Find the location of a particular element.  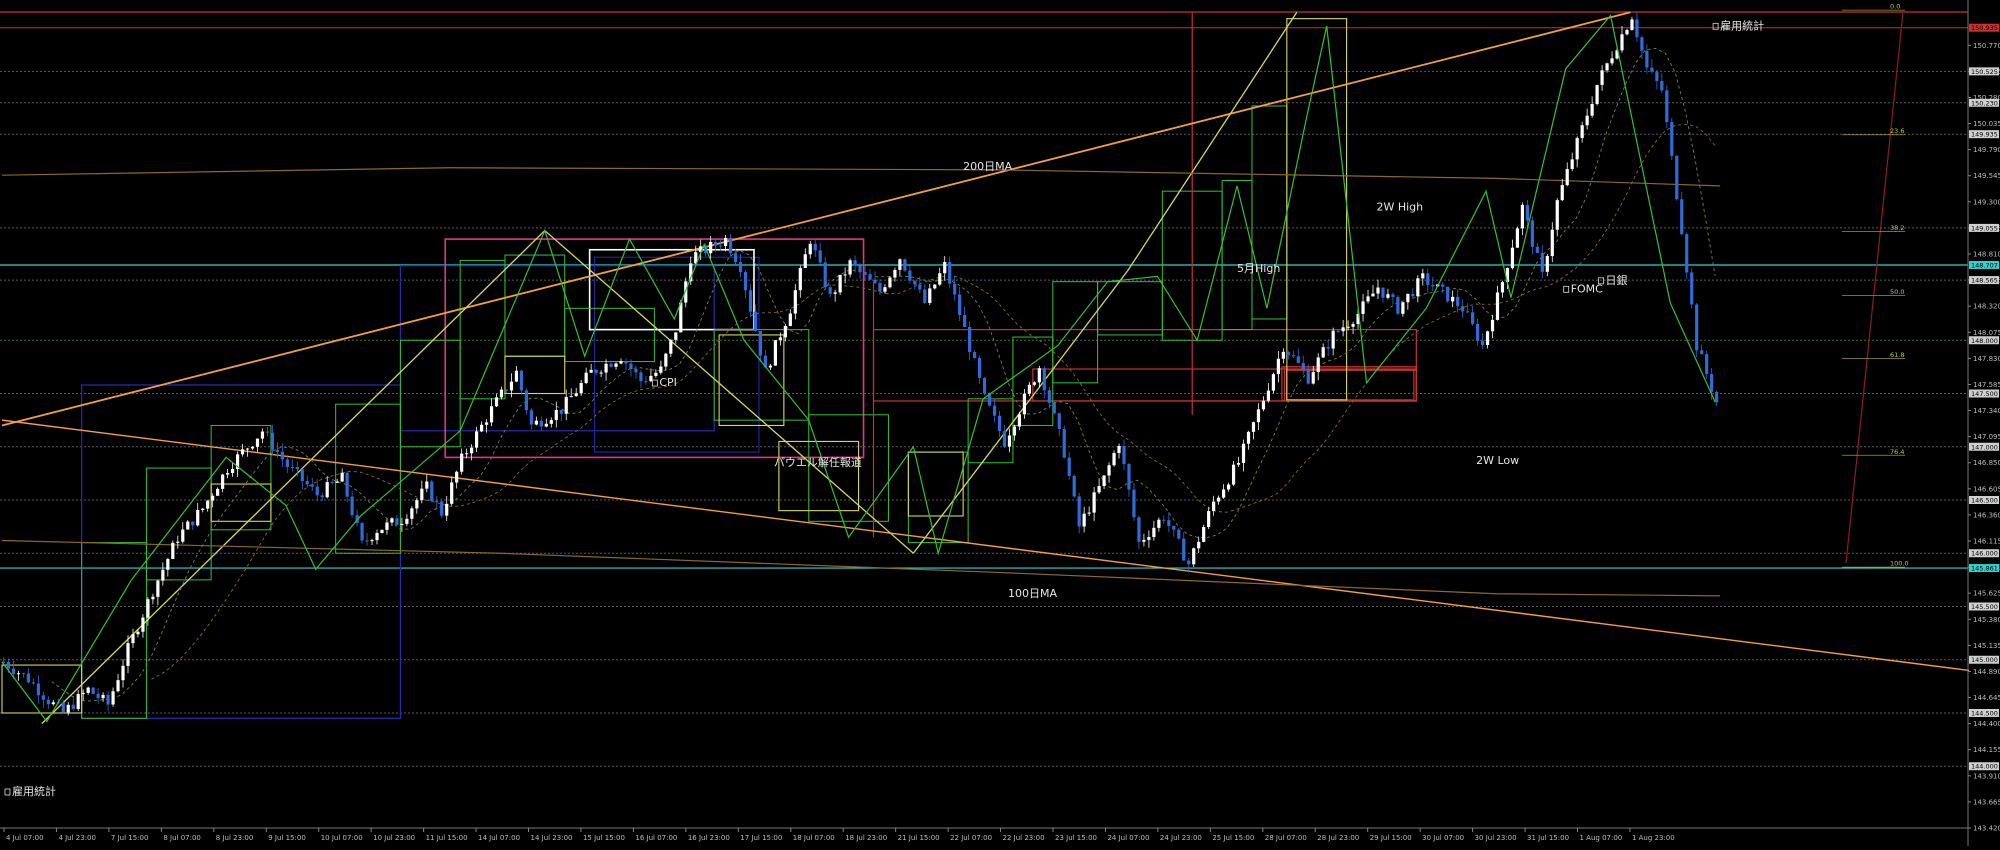

x-tick-label: 4 Jul 23:00 is located at coordinates (77, 838).